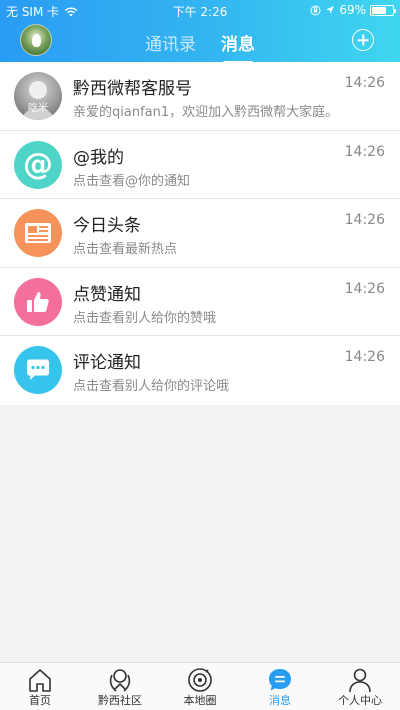 This screenshot has width=400, height=710. I want to click on add-plus-button, so click(363, 40).